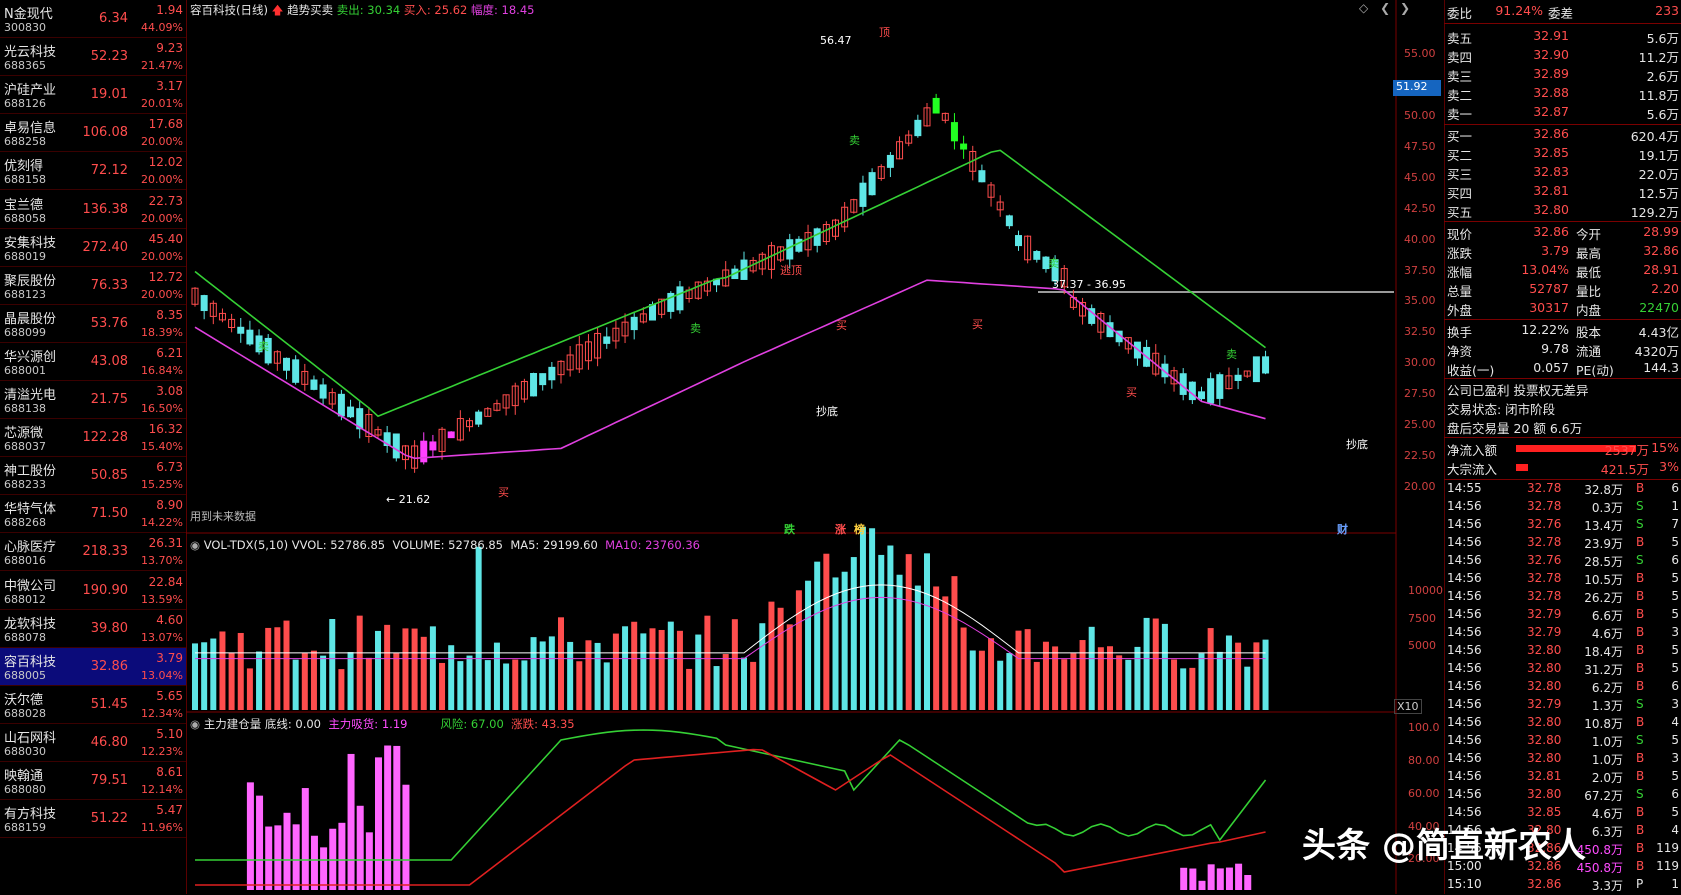  What do you see at coordinates (1562, 468) in the screenshot?
I see `blockflow-row: 大宗流入 421.5万 3%` at bounding box center [1562, 468].